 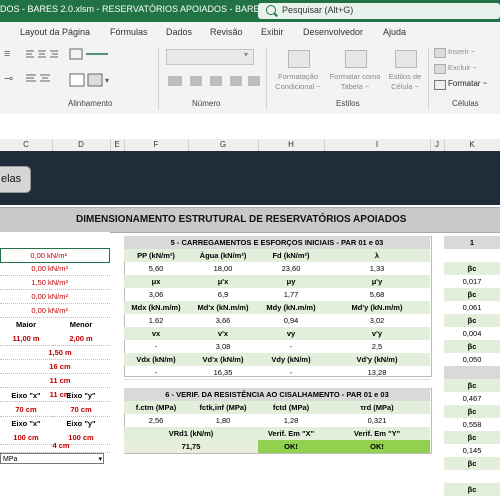 I want to click on table-cell: 0,050, so click(x=472, y=360).